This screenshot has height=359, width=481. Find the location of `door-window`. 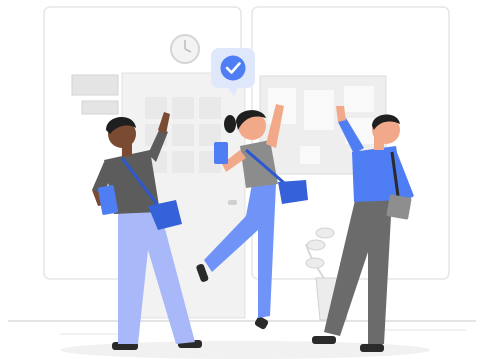

door-window is located at coordinates (183, 135).